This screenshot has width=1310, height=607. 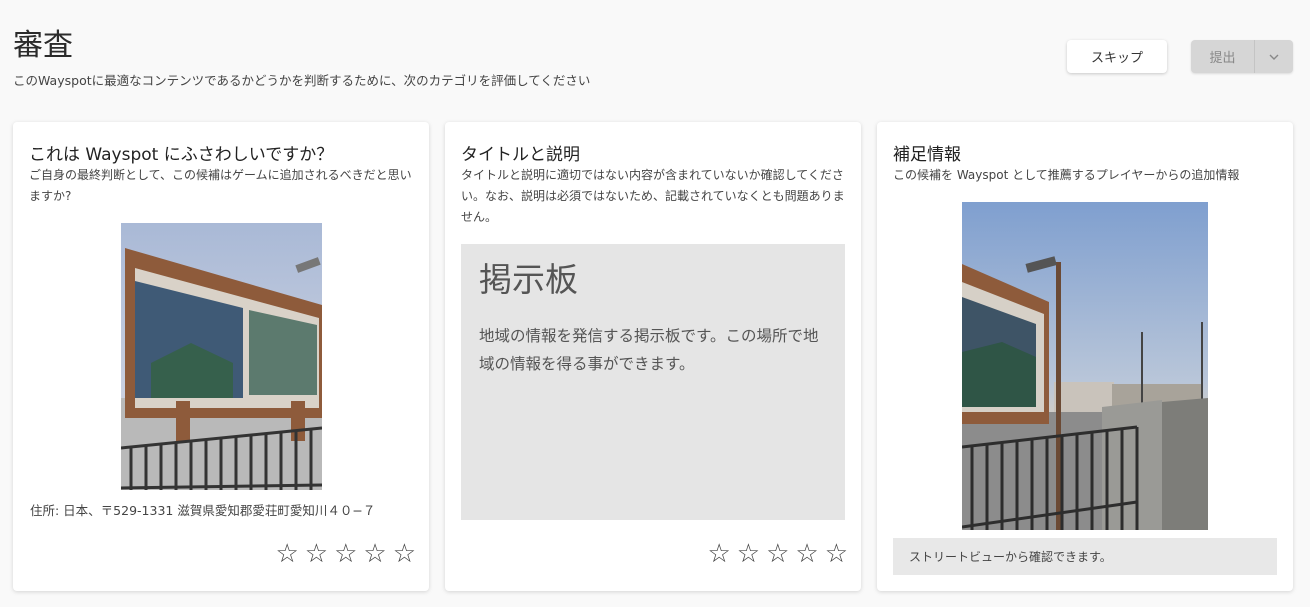 What do you see at coordinates (649, 350) in the screenshot?
I see `poi-description: 地域の情報を発信する掲示板です。この場所で地域の情報を得る事ができます。` at bounding box center [649, 350].